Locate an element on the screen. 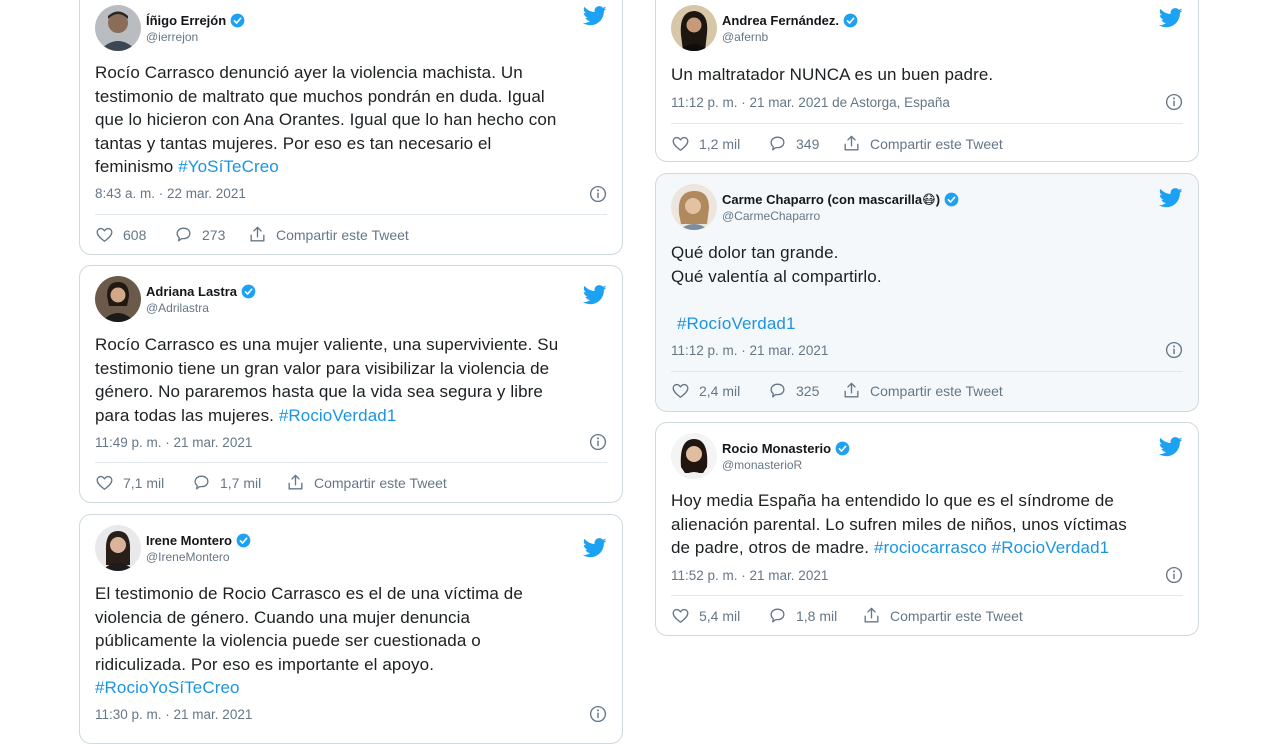 Image resolution: width=1280 pixels, height=744 pixels. text-line: Qué dolor tan grande. is located at coordinates (755, 252).